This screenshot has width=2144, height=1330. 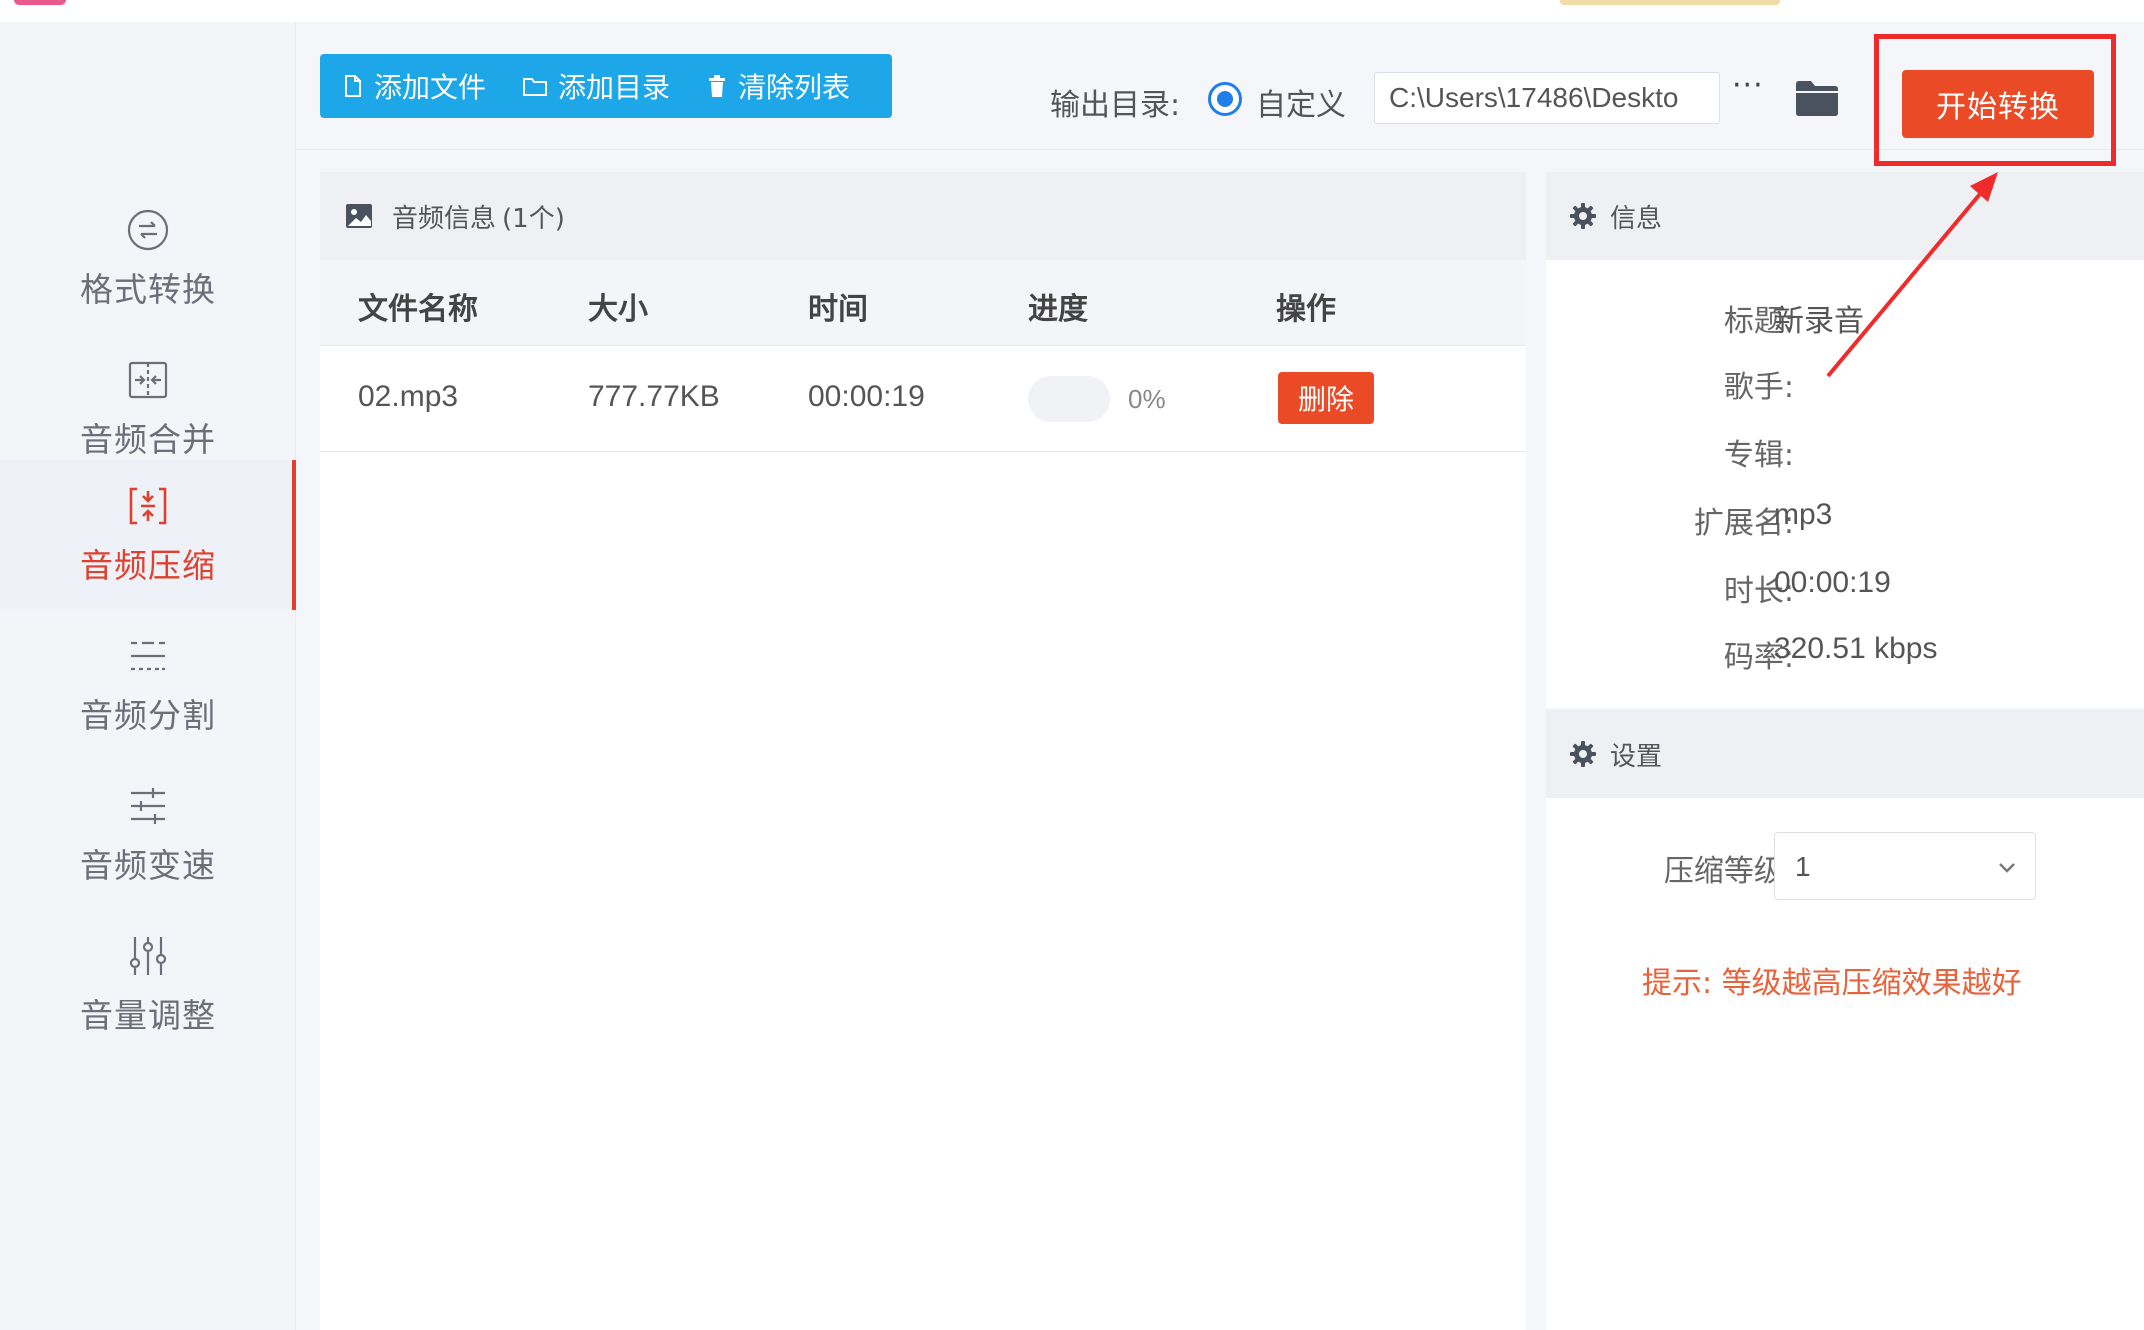 I want to click on add-file-button: 添加文件, so click(x=414, y=86).